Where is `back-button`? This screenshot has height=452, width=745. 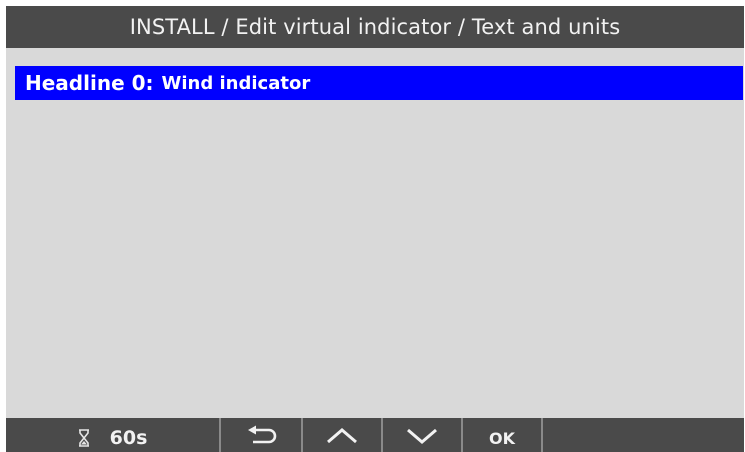
back-button is located at coordinates (262, 435).